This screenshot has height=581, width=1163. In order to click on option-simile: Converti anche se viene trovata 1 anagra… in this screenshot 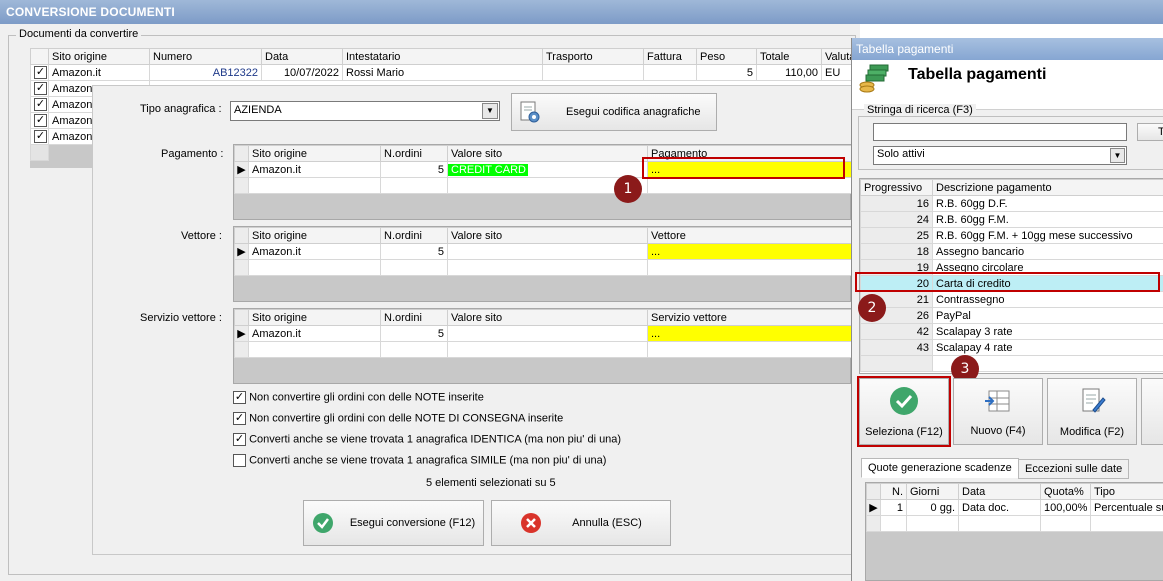, I will do `click(419, 460)`.